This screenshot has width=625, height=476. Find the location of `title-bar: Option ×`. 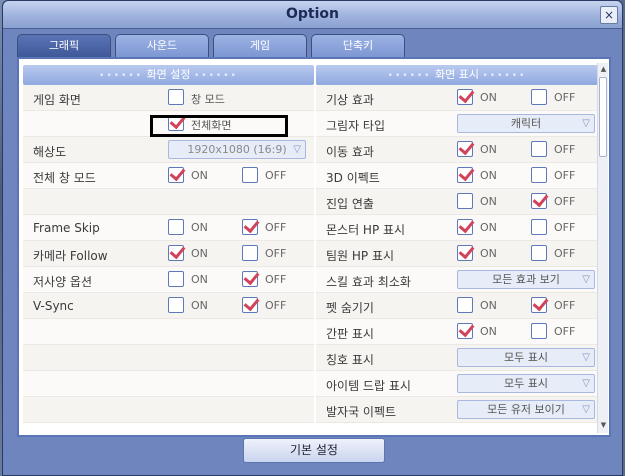

title-bar: Option × is located at coordinates (312, 15).